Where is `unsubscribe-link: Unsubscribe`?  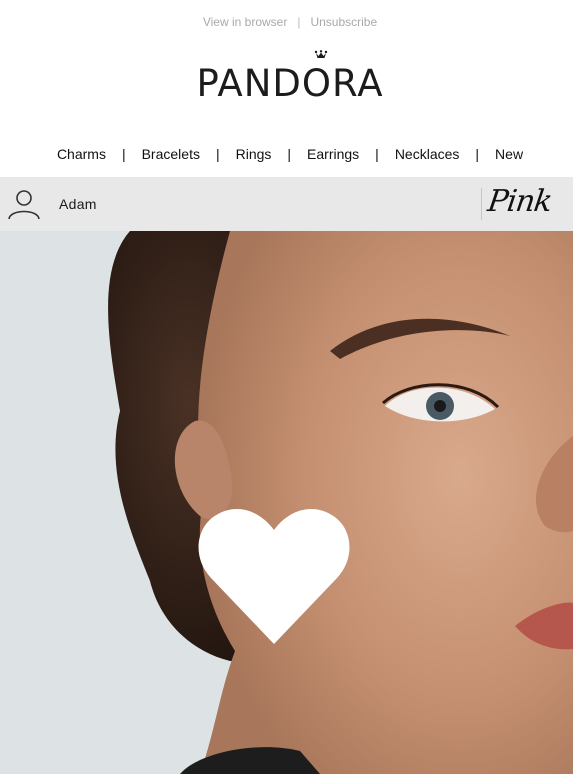
unsubscribe-link: Unsubscribe is located at coordinates (343, 22).